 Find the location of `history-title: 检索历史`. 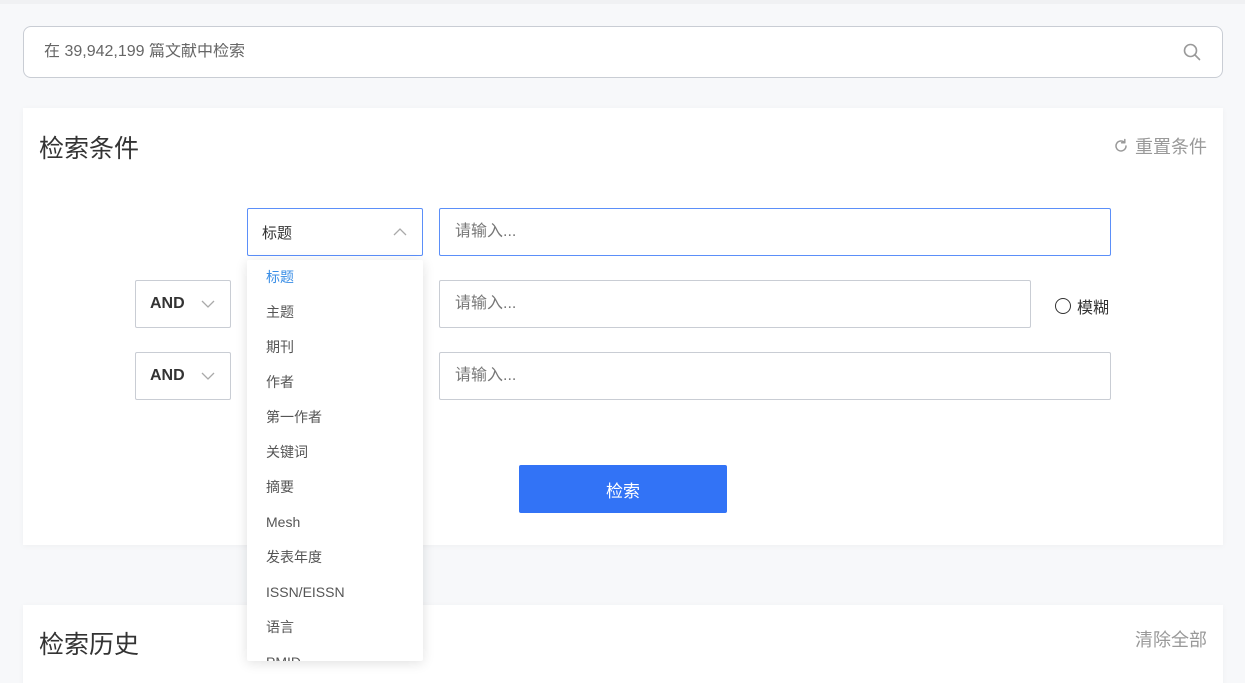

history-title: 检索历史 is located at coordinates (89, 645).